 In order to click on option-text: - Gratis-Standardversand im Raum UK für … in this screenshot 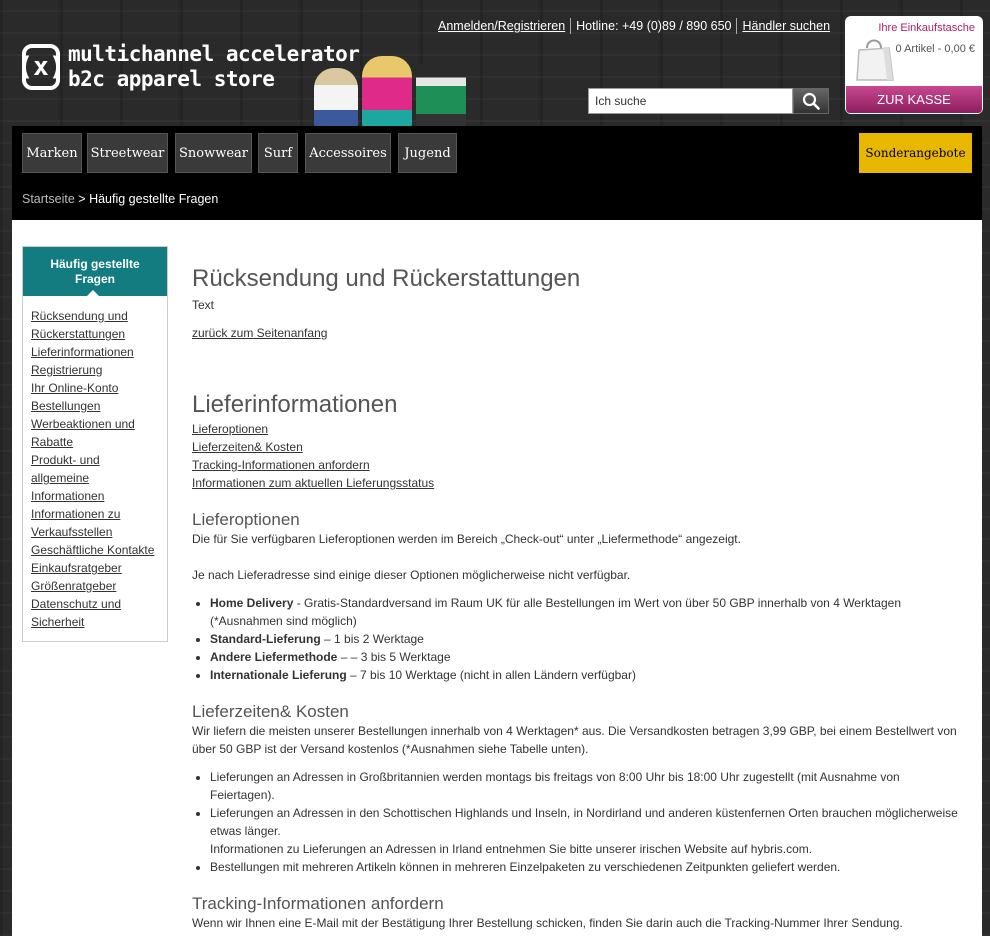, I will do `click(556, 612)`.